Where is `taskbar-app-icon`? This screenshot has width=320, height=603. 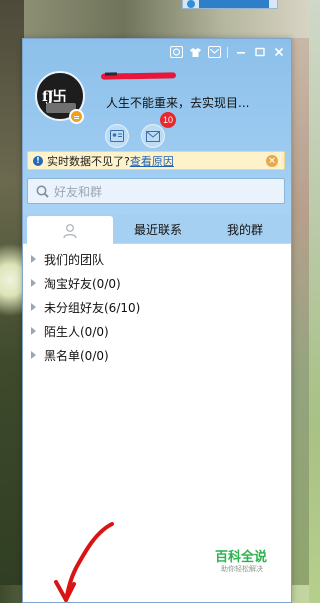
taskbar-app-icon is located at coordinates (191, 4).